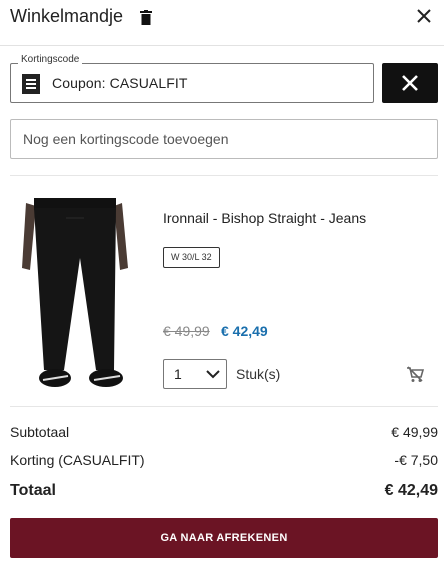 Image resolution: width=444 pixels, height=564 pixels. Describe the element at coordinates (186, 331) in the screenshot. I see `original-price: € 49,99` at that location.